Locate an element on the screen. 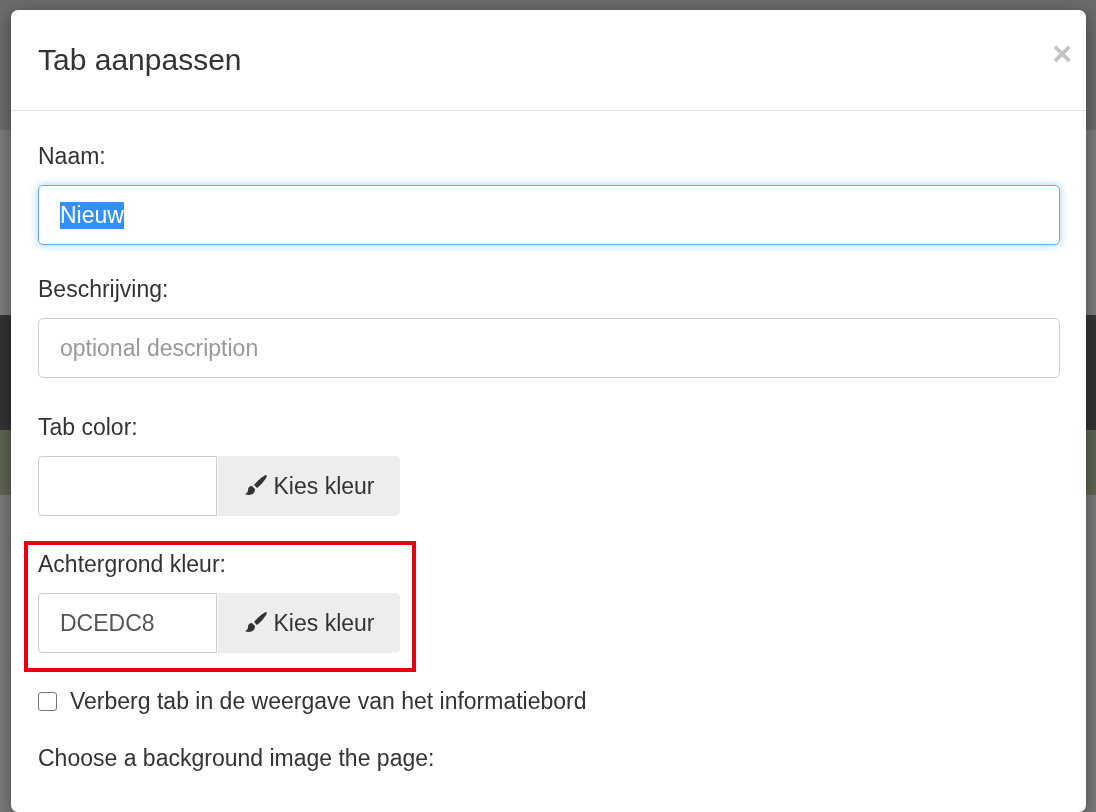  color-input-field is located at coordinates (127, 486).